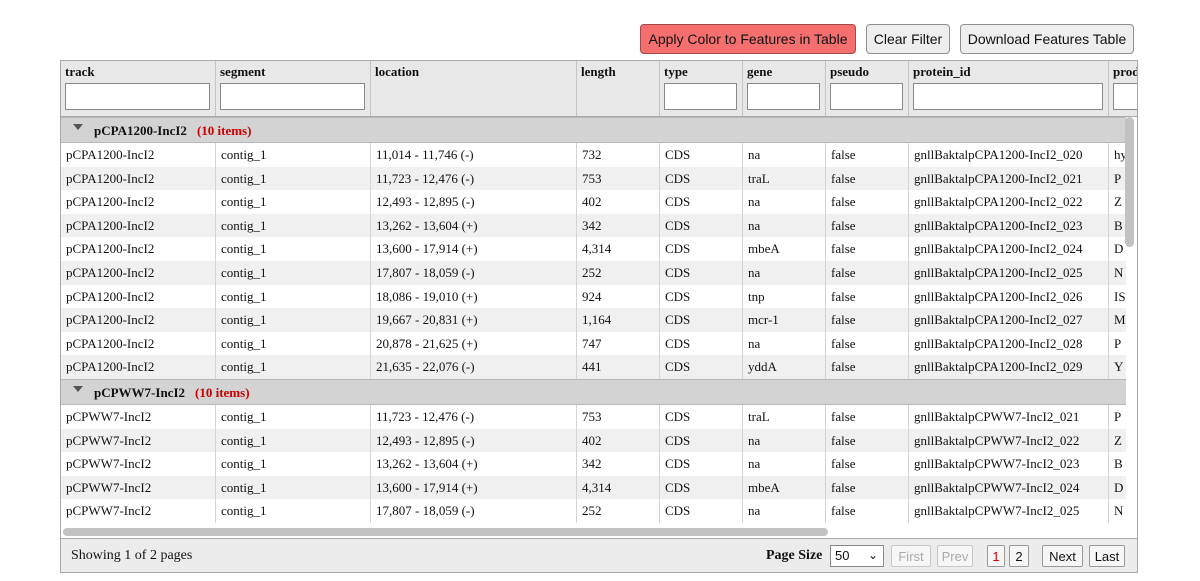  Describe the element at coordinates (1009, 202) in the screenshot. I see `cell-protein-id: gnllBaktalpCPA1200-IncI2_022` at that location.